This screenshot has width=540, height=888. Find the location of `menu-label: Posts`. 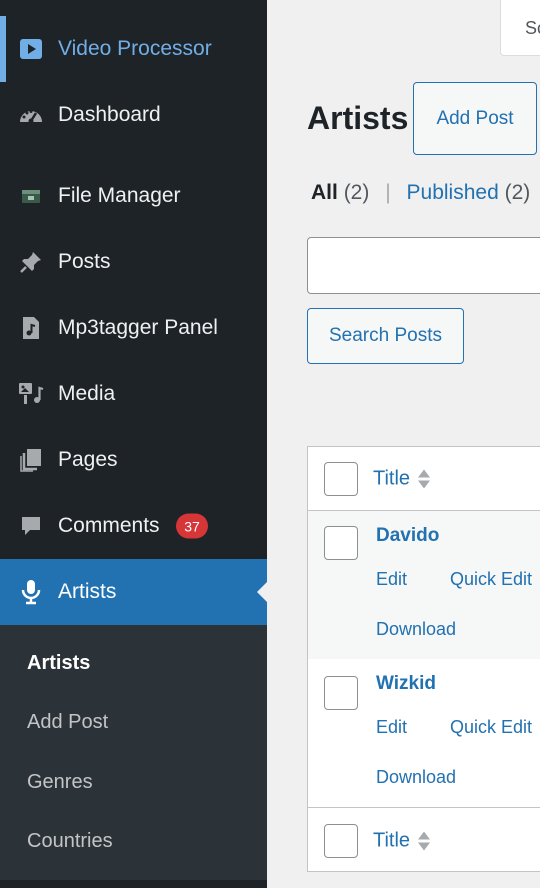

menu-label: Posts is located at coordinates (84, 261).